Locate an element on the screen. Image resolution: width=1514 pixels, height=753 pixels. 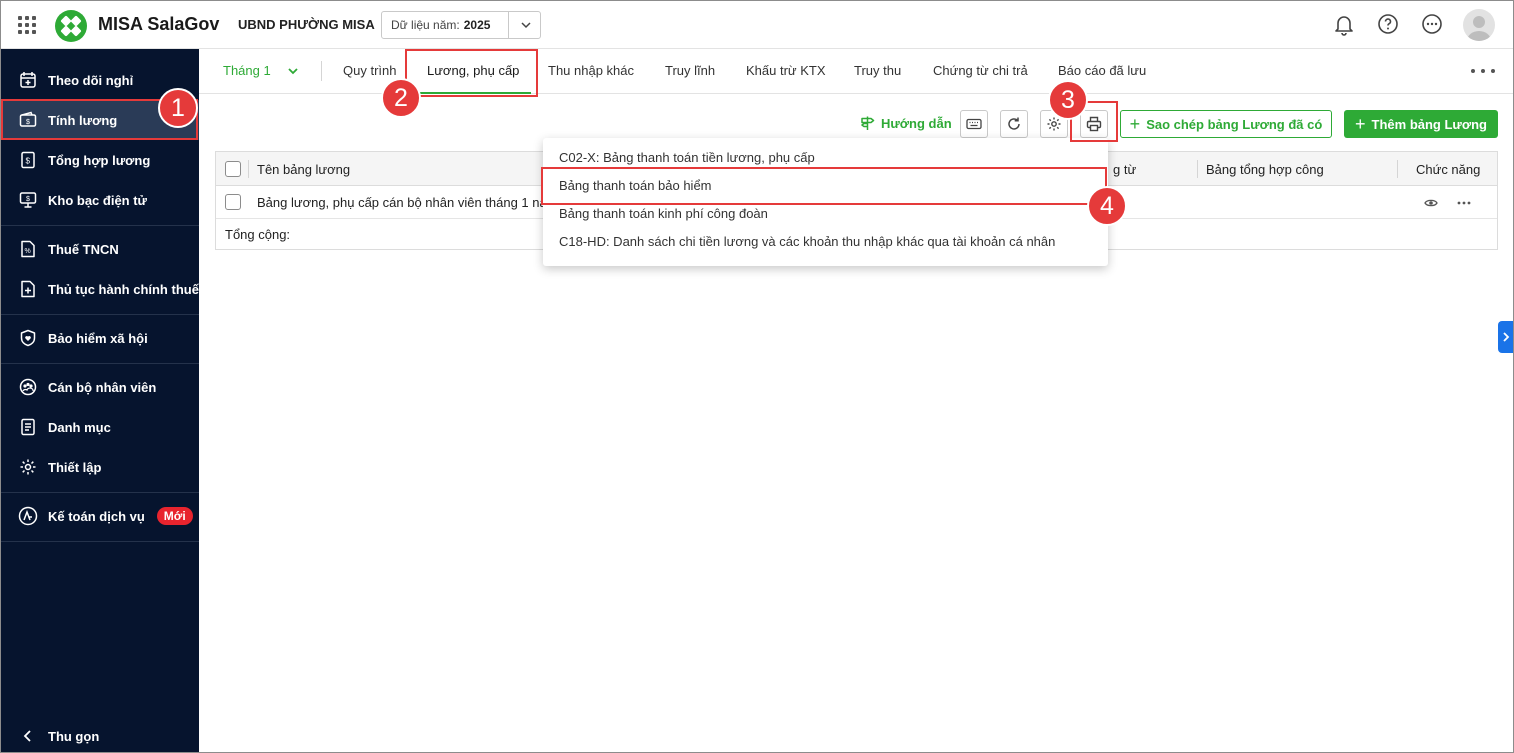
print-menu-item-union-fee: Bảng thanh toán kinh phí công đoàn is located at coordinates (825, 213).